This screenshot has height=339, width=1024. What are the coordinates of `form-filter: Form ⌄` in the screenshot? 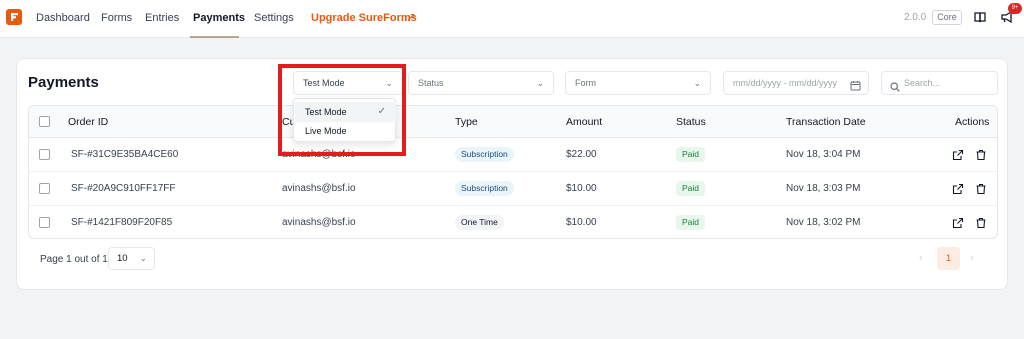 It's located at (638, 83).